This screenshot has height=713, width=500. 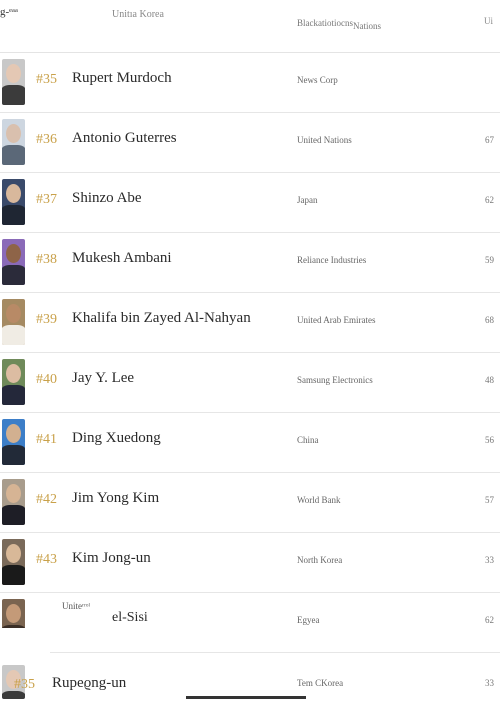 I want to click on organization-label: Egyea, so click(x=308, y=620).